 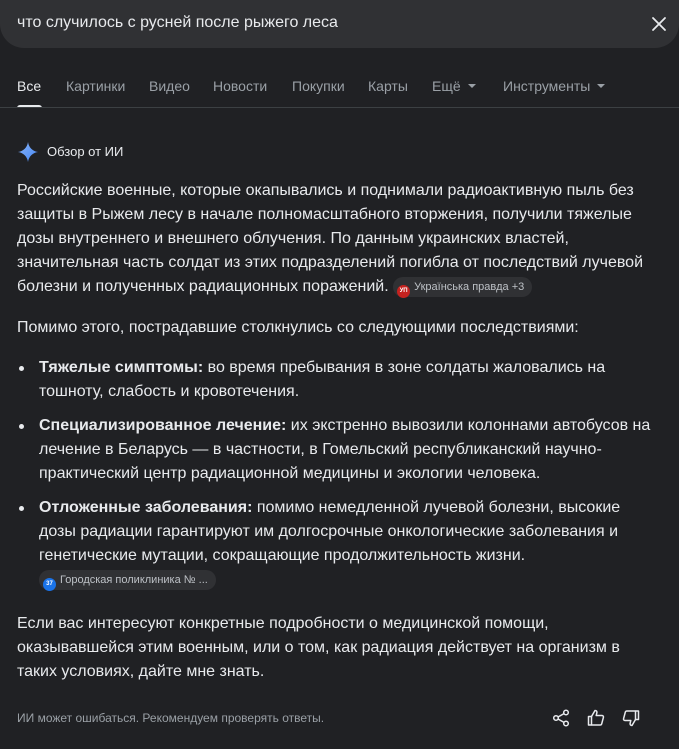 I want to click on search-bar: что случилось с русней после рыжего леса, so click(x=339, y=24).